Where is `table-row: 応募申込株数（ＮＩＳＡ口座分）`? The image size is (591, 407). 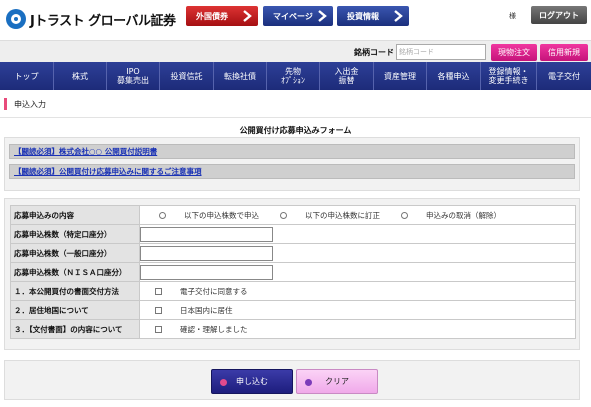 table-row: 応募申込株数（ＮＩＳＡ口座分） is located at coordinates (293, 272).